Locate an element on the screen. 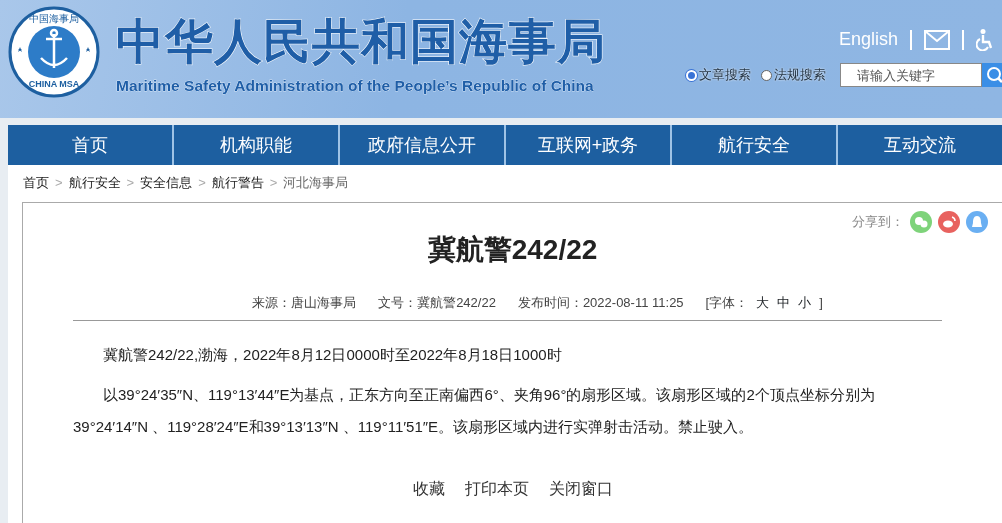  breadcrumb-link: 安全信息 is located at coordinates (166, 183).